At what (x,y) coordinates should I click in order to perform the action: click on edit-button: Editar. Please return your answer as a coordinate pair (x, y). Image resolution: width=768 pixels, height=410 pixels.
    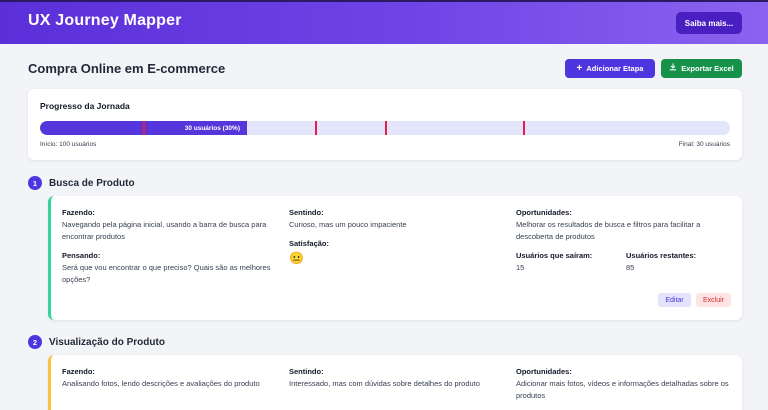
    Looking at the image, I should click on (674, 300).